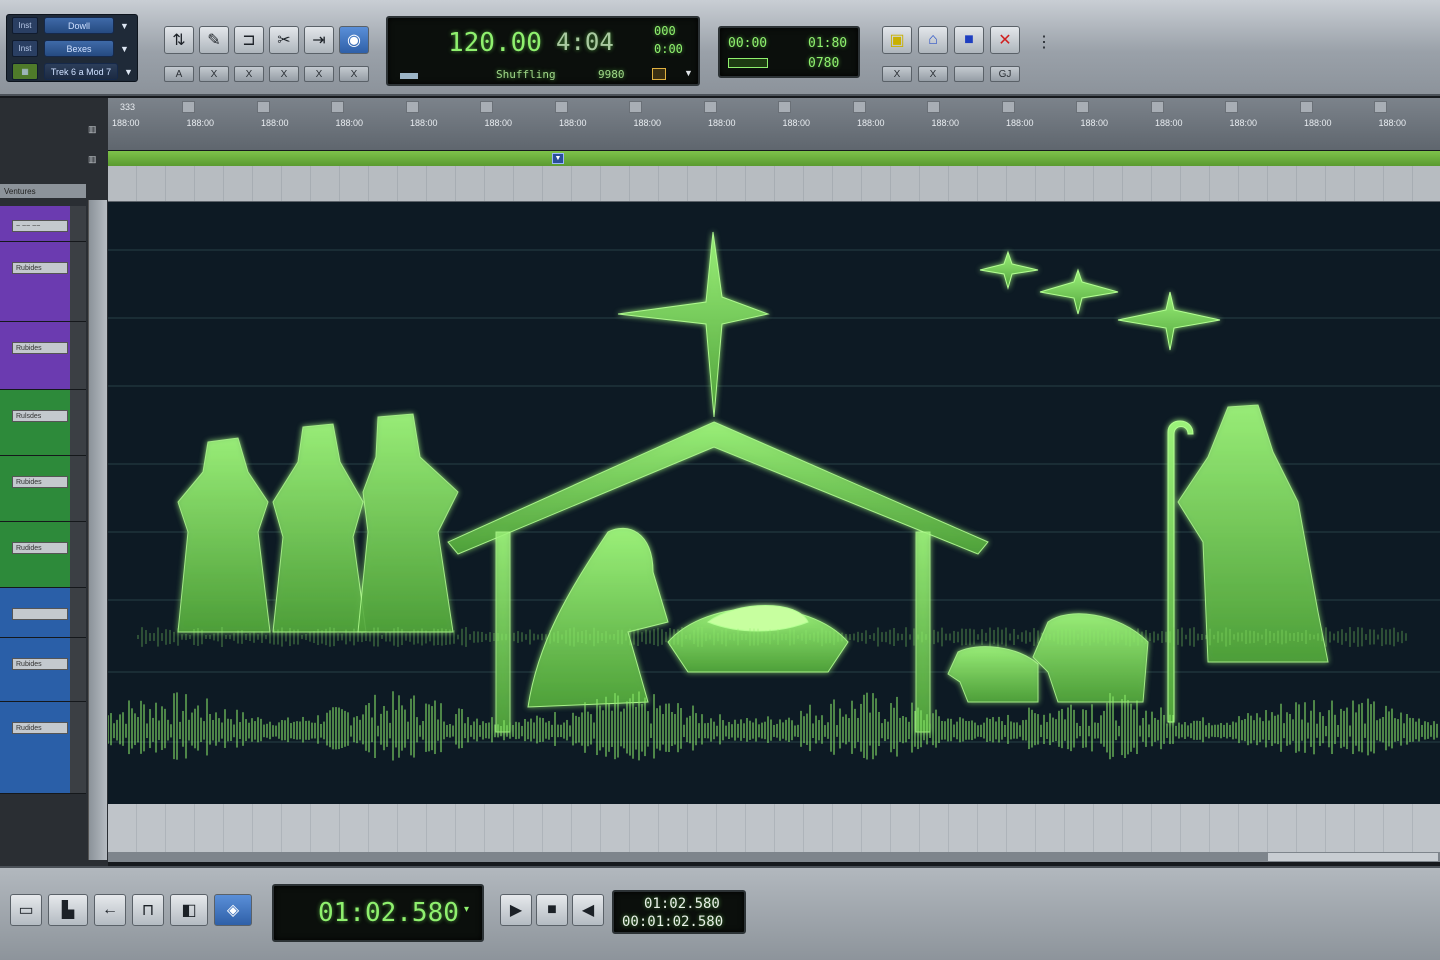 Image resolution: width=1440 pixels, height=960 pixels. Describe the element at coordinates (1044, 42) in the screenshot. I see `more-icon: ⋮` at that location.